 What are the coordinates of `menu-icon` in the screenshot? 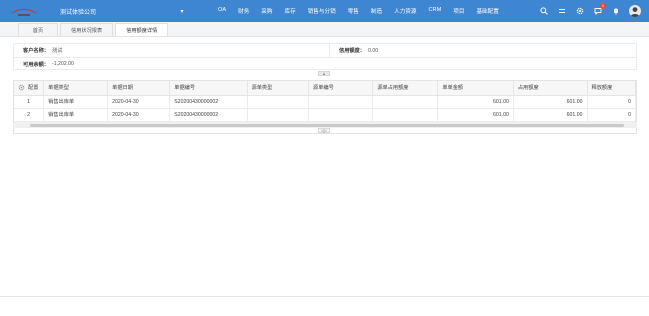 It's located at (561, 11).